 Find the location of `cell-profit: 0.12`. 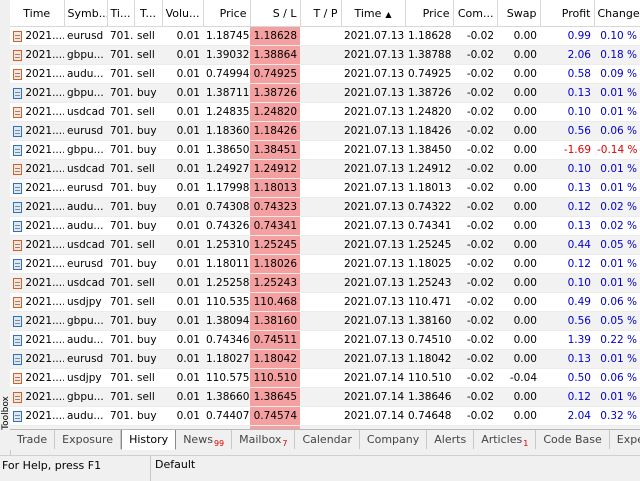

cell-profit: 0.12 is located at coordinates (567, 264).